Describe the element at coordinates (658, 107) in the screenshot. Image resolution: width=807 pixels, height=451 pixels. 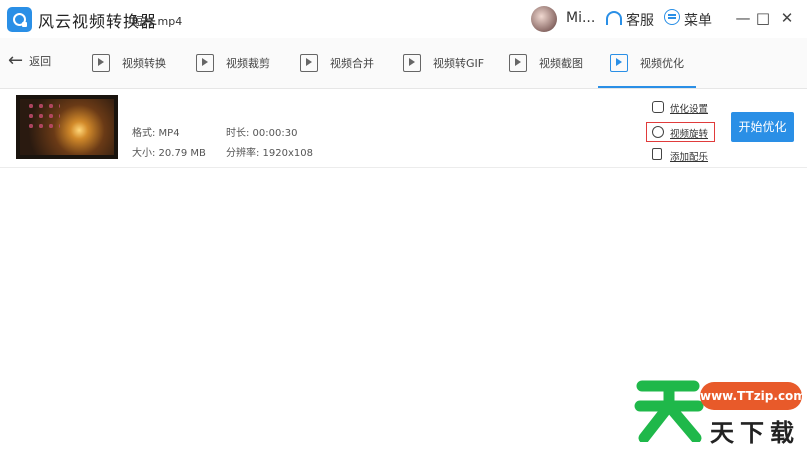
I see `settings-check-icon` at that location.